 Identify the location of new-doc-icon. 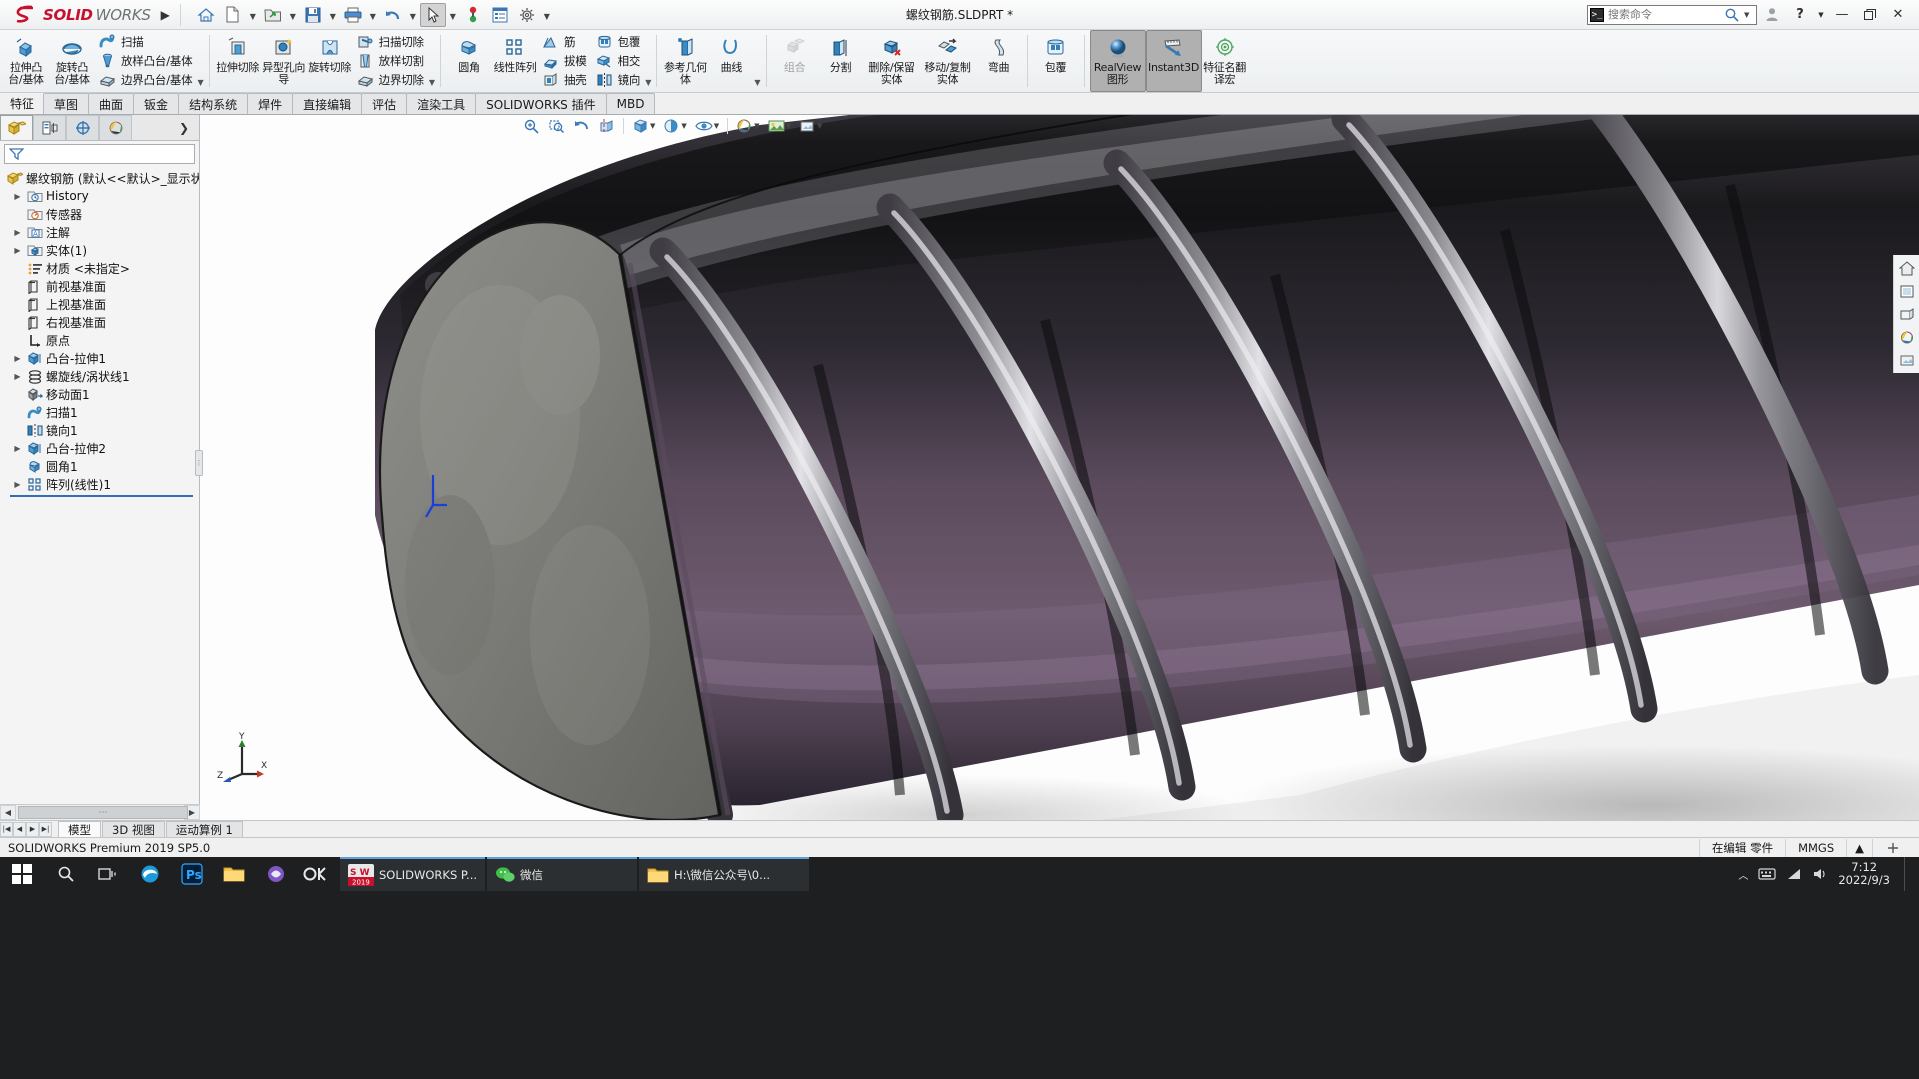
(233, 15).